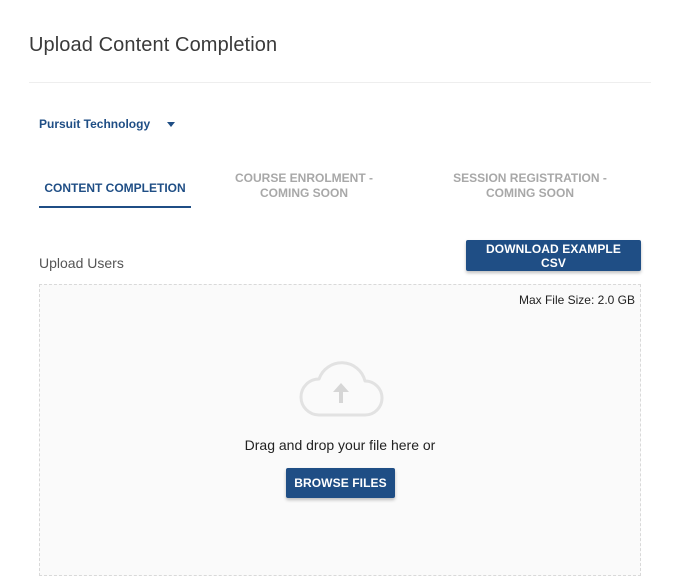  Describe the element at coordinates (115, 189) in the screenshot. I see `tab-content-completion: CONTENT COMPLETION` at that location.